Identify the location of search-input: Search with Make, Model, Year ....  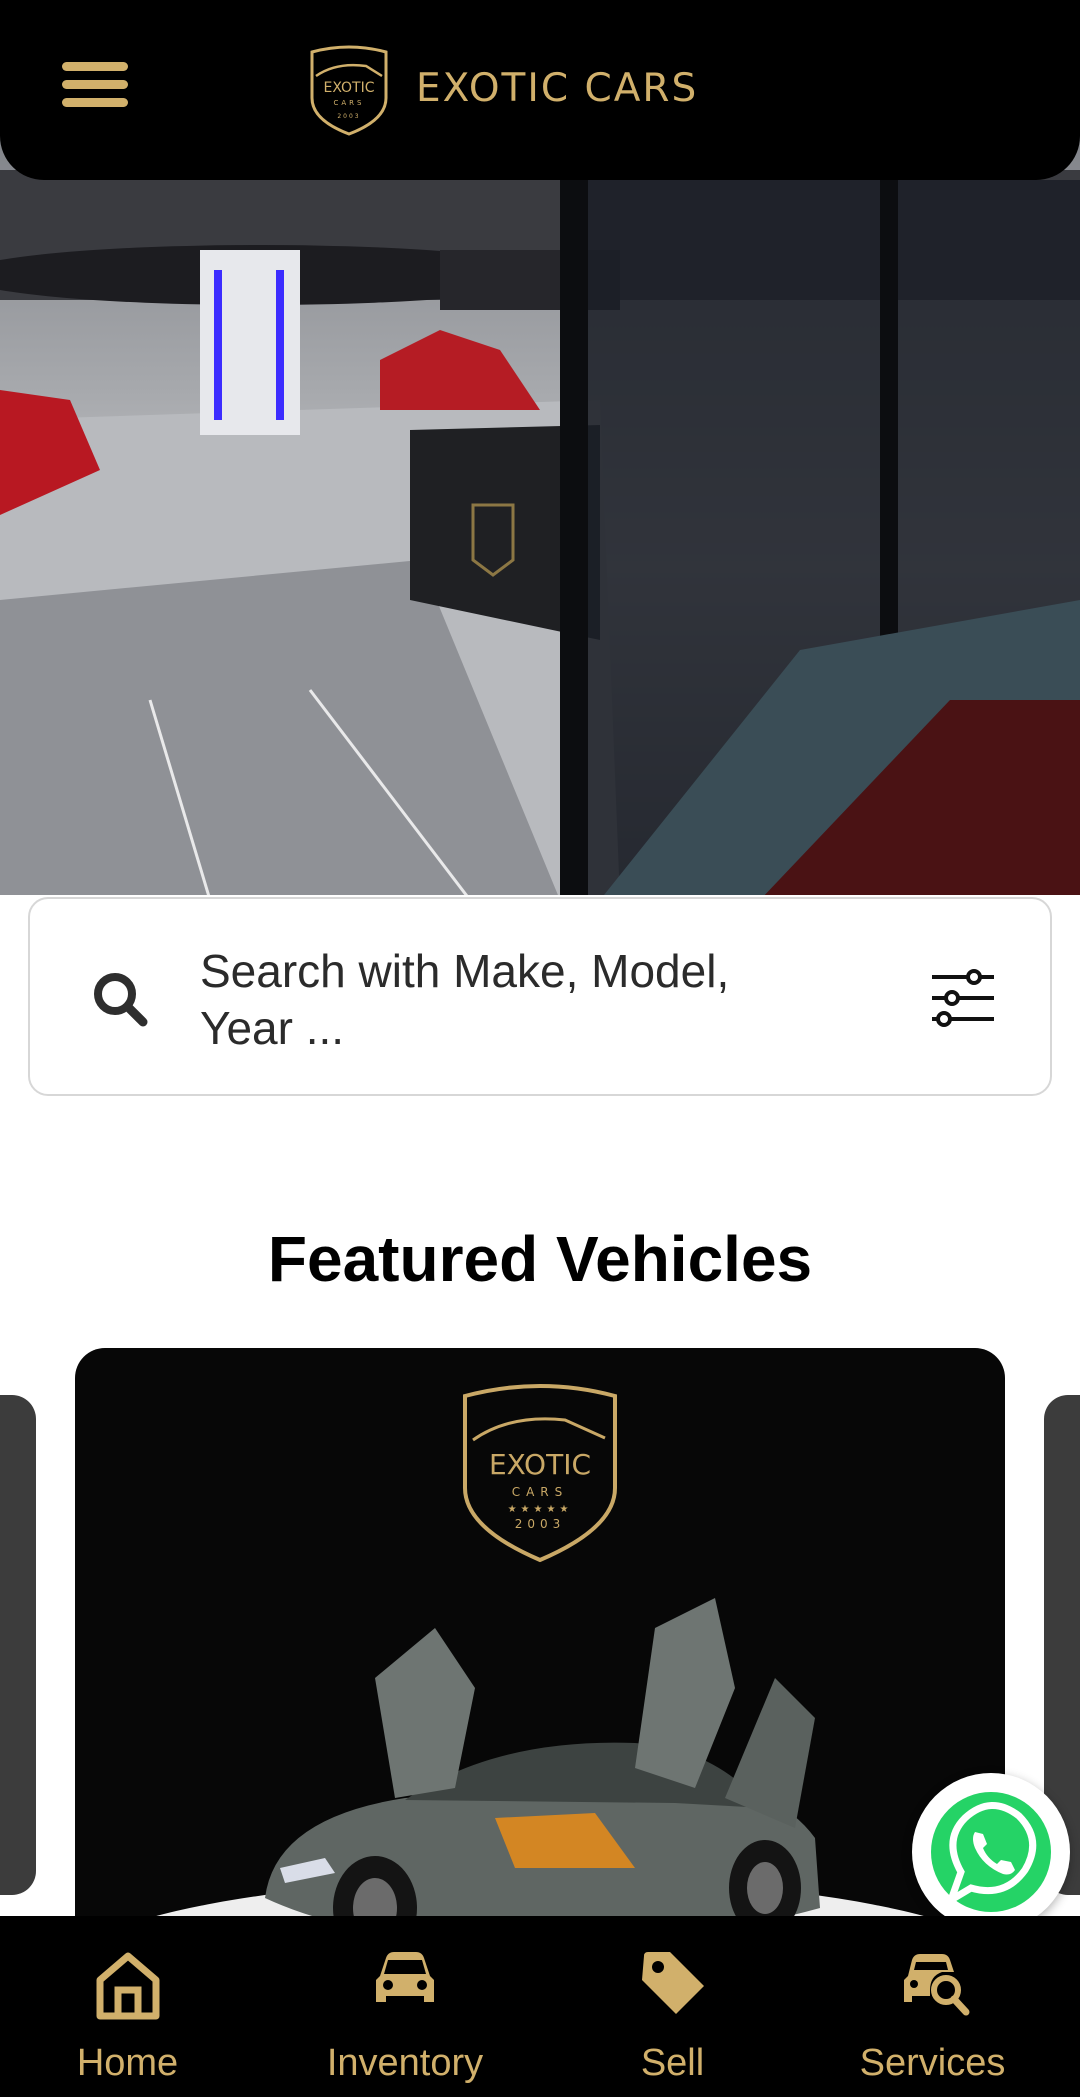
(500, 1000).